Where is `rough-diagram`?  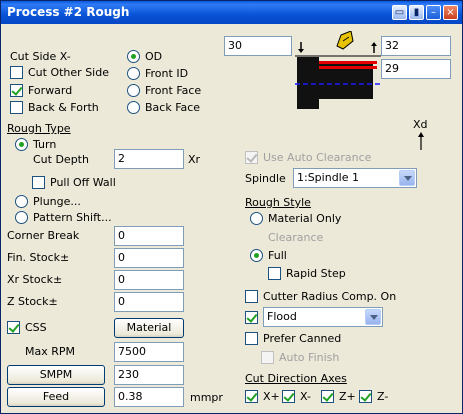
rough-diagram is located at coordinates (338, 70).